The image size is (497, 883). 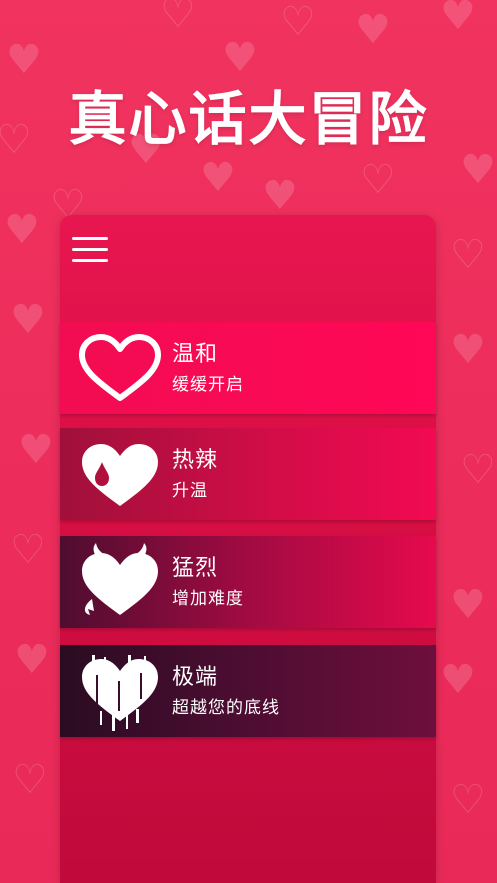 What do you see at coordinates (195, 568) in the screenshot?
I see `level-label: 猛烈` at bounding box center [195, 568].